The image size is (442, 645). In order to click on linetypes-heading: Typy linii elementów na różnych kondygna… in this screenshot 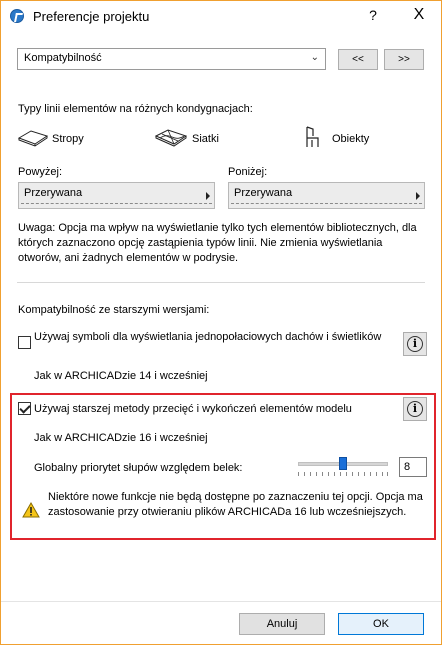, I will do `click(135, 109)`.